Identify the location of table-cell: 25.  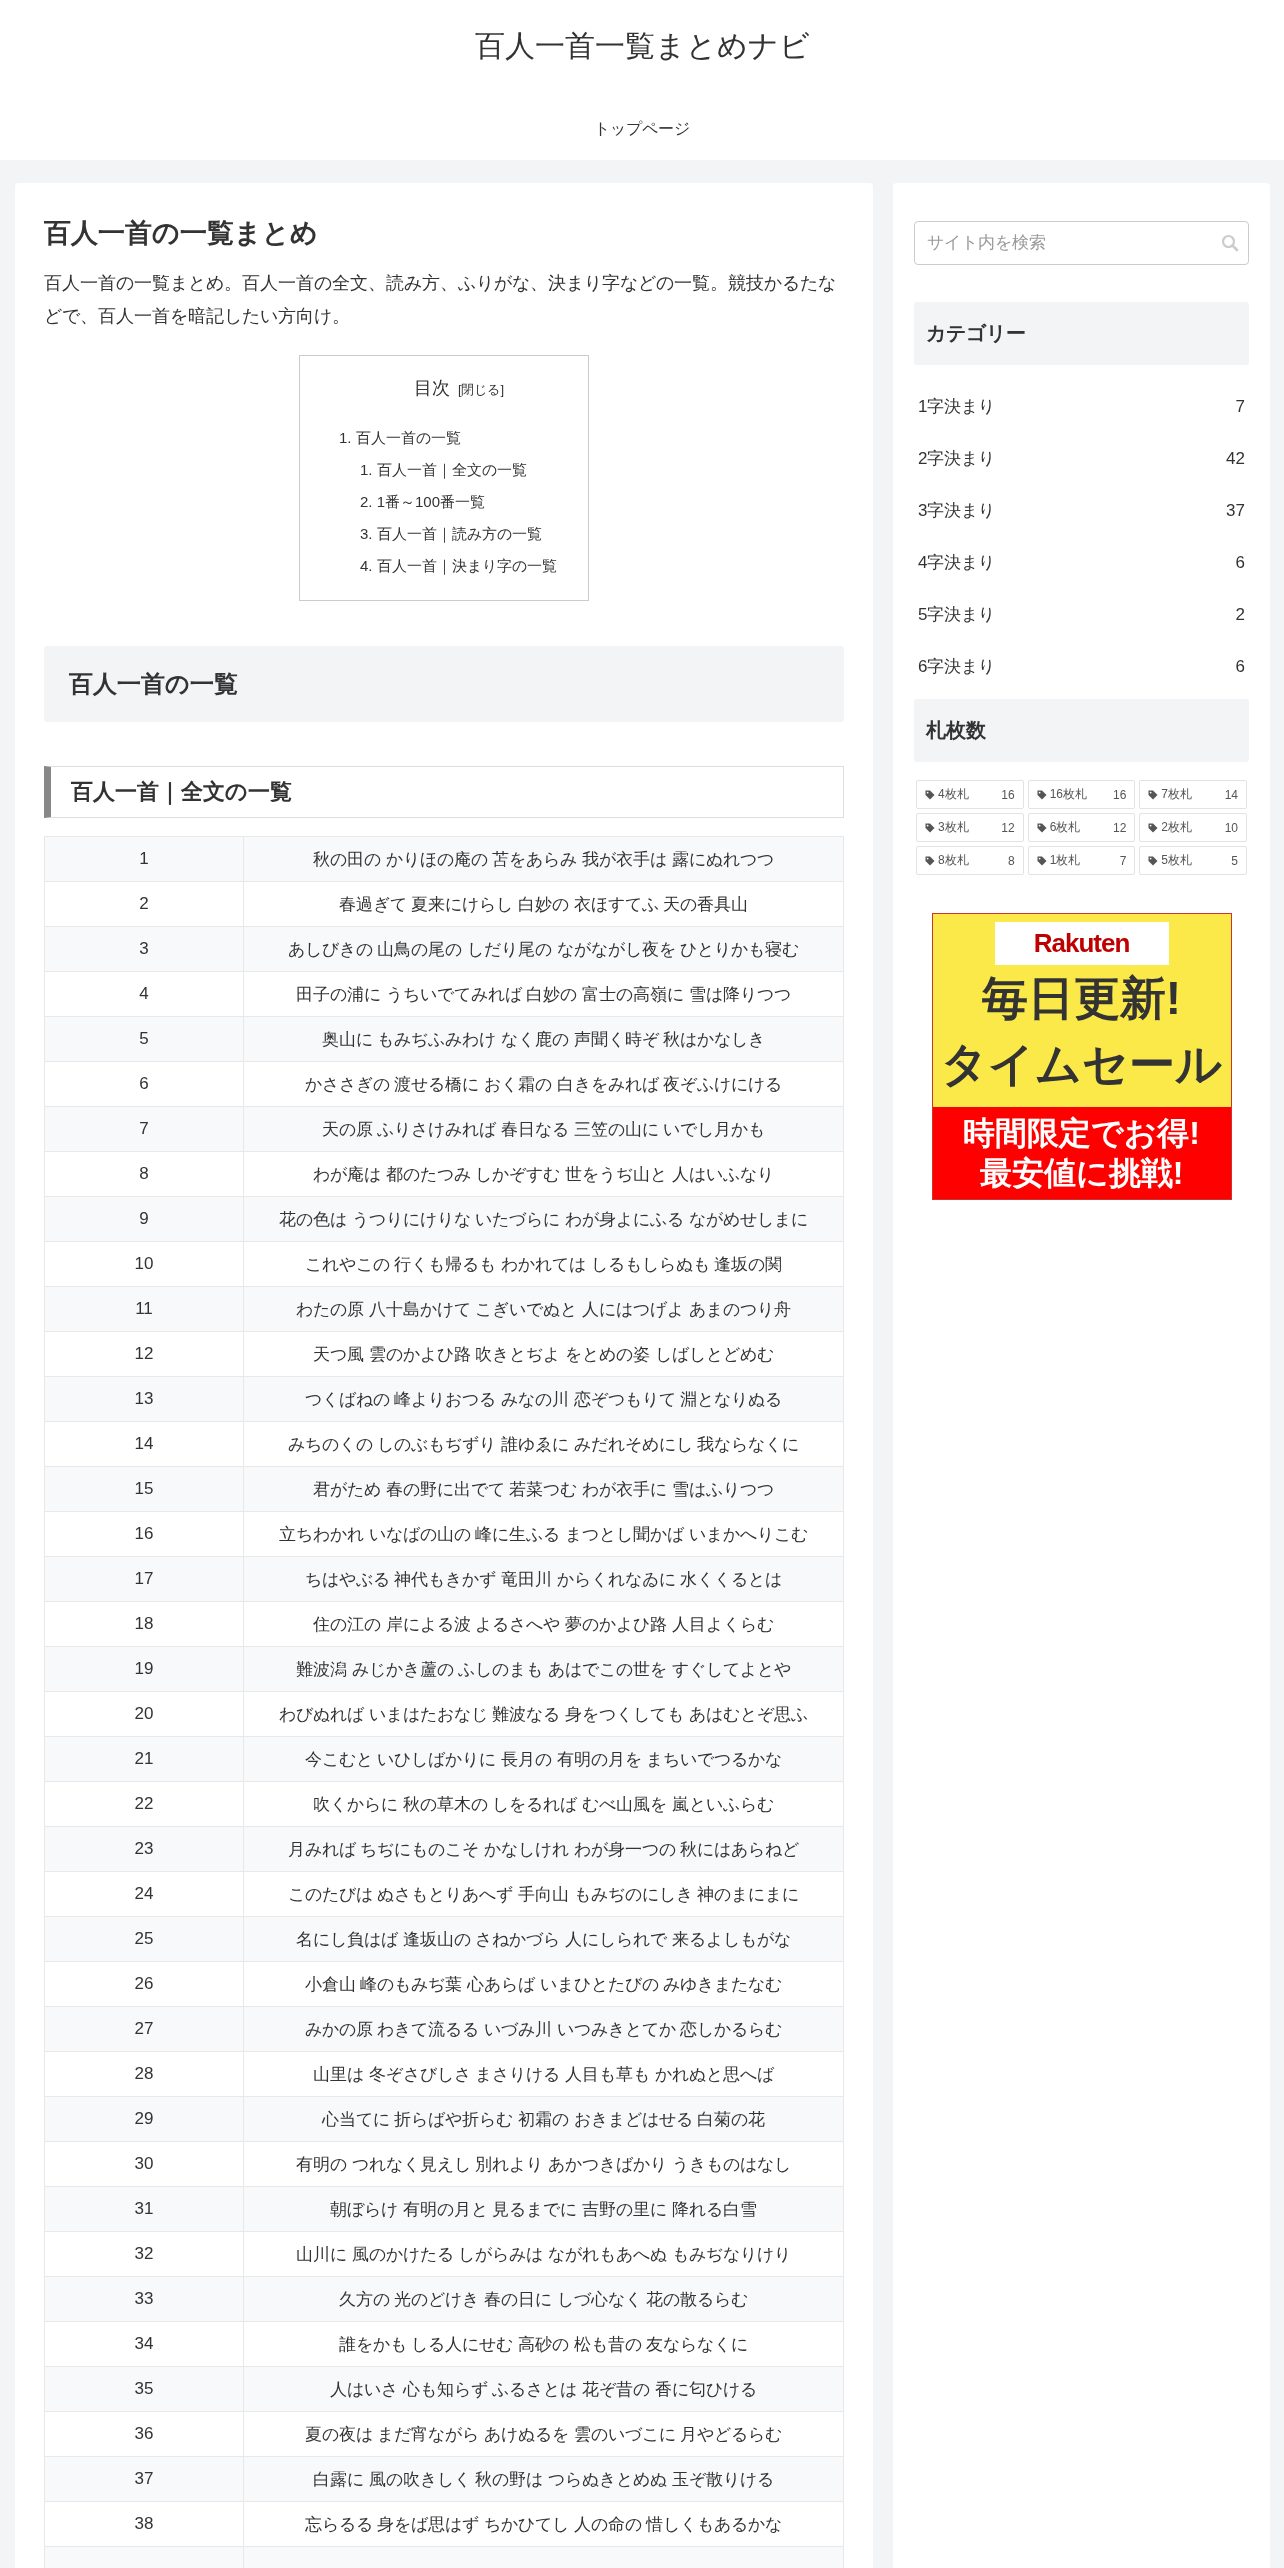
(144, 1939).